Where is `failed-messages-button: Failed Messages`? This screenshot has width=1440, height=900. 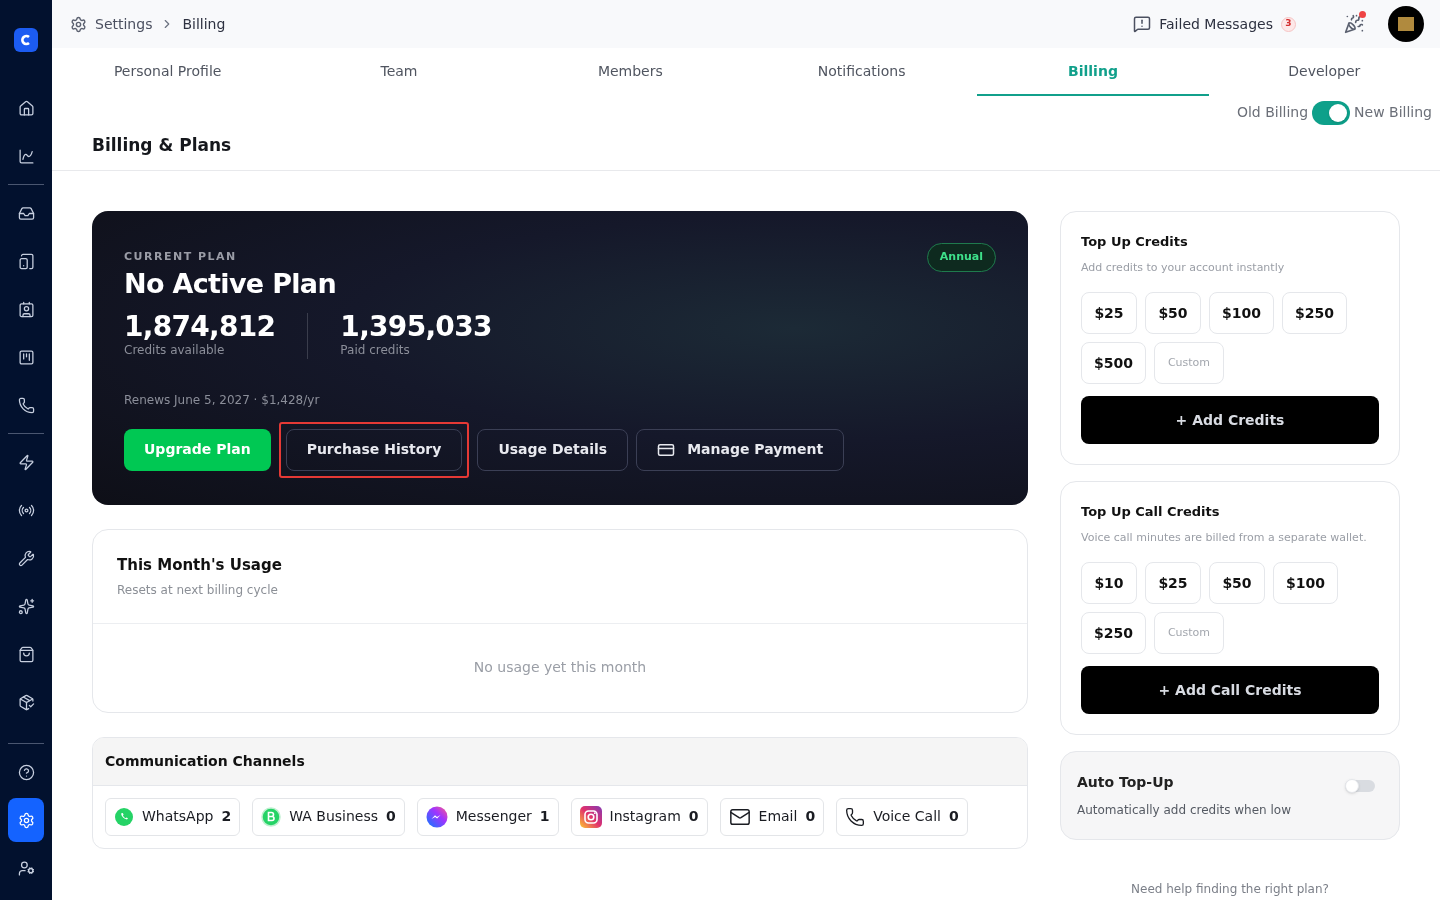 failed-messages-button: Failed Messages is located at coordinates (1203, 24).